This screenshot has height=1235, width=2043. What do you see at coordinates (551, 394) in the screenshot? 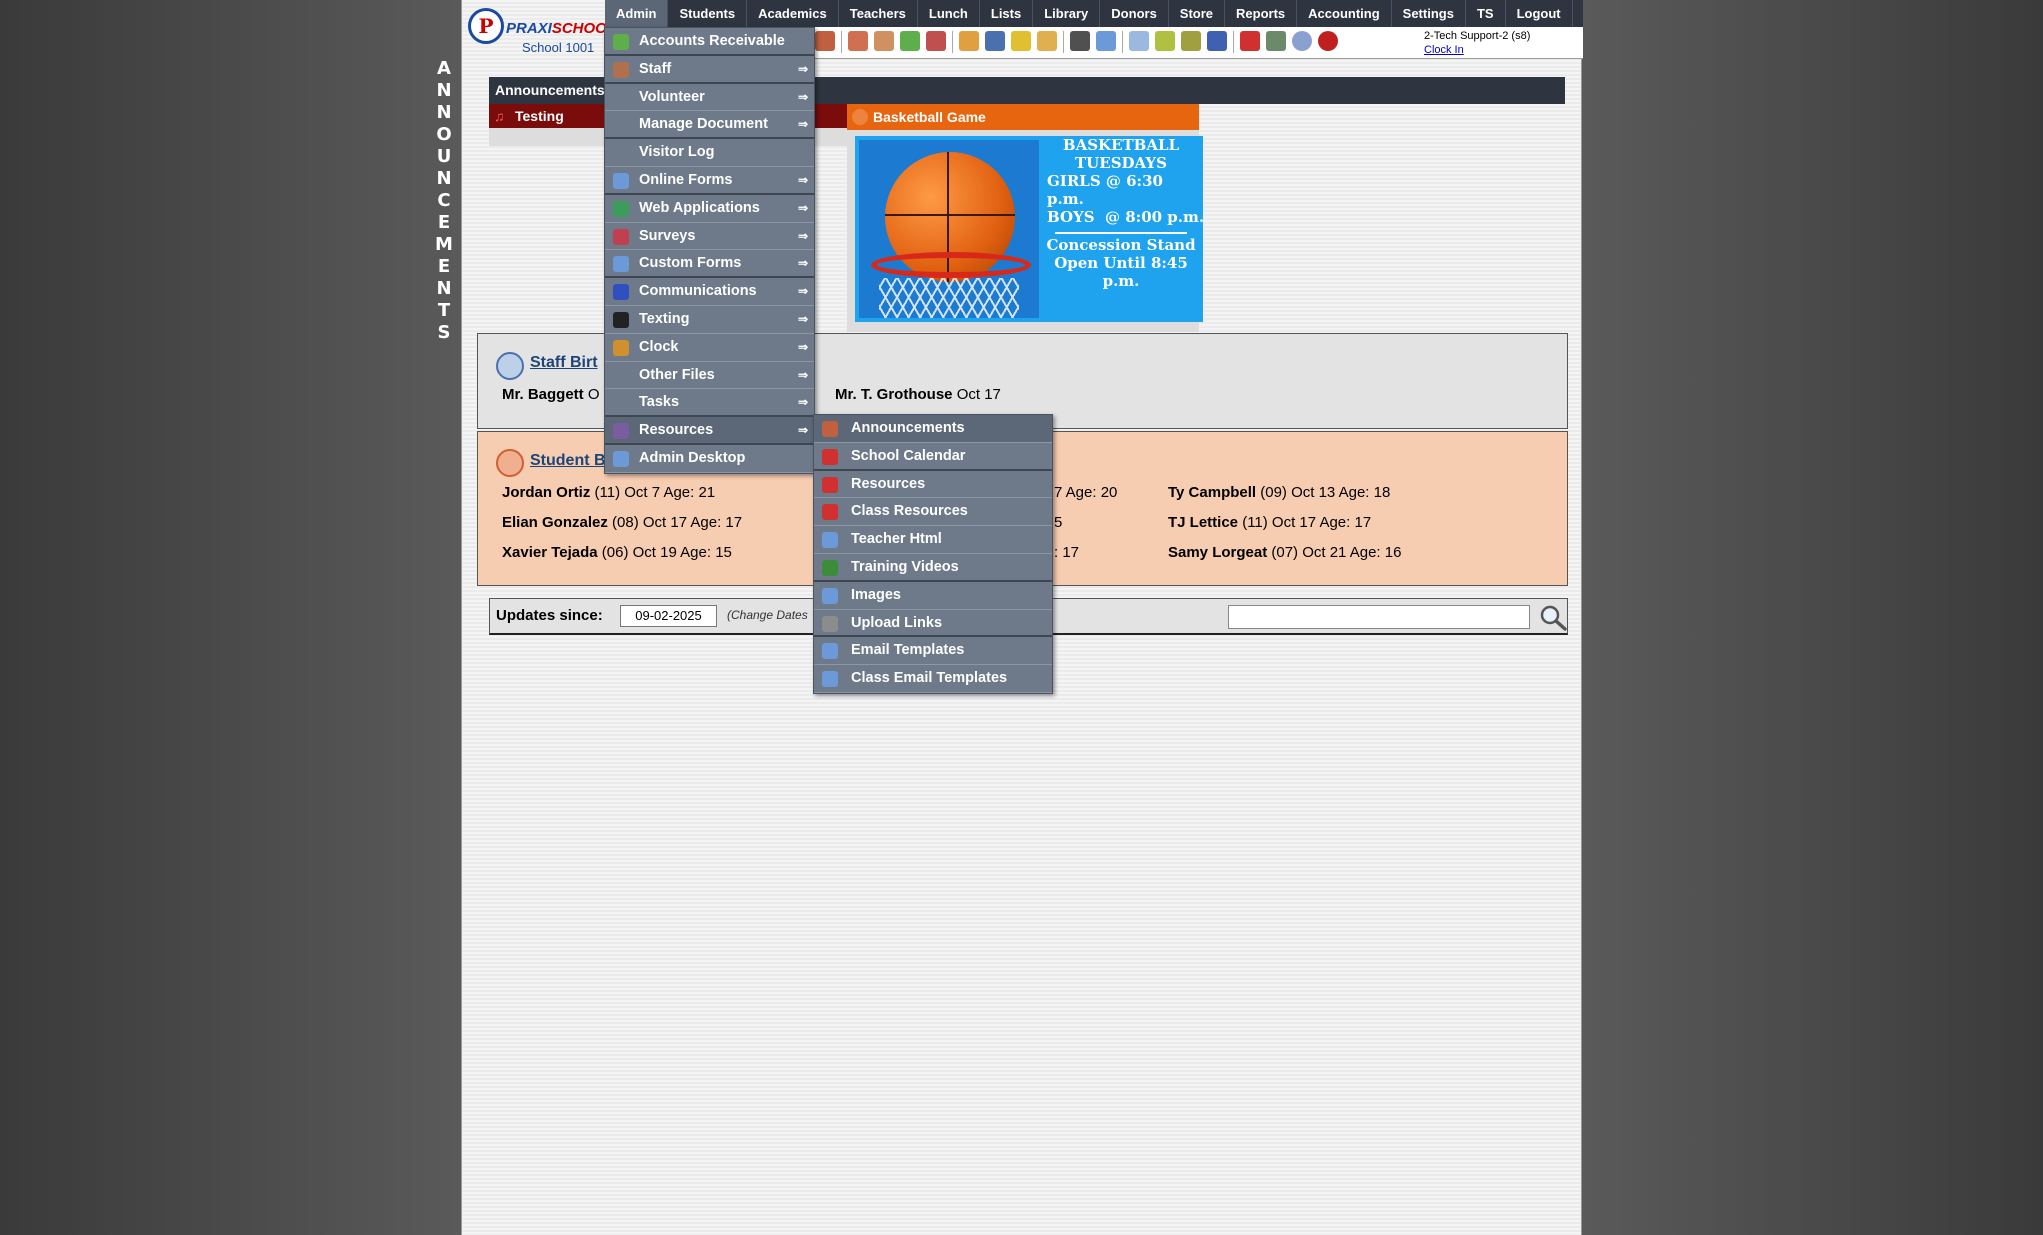
I see `staff-birthday-entry: Mr. Baggett O` at bounding box center [551, 394].